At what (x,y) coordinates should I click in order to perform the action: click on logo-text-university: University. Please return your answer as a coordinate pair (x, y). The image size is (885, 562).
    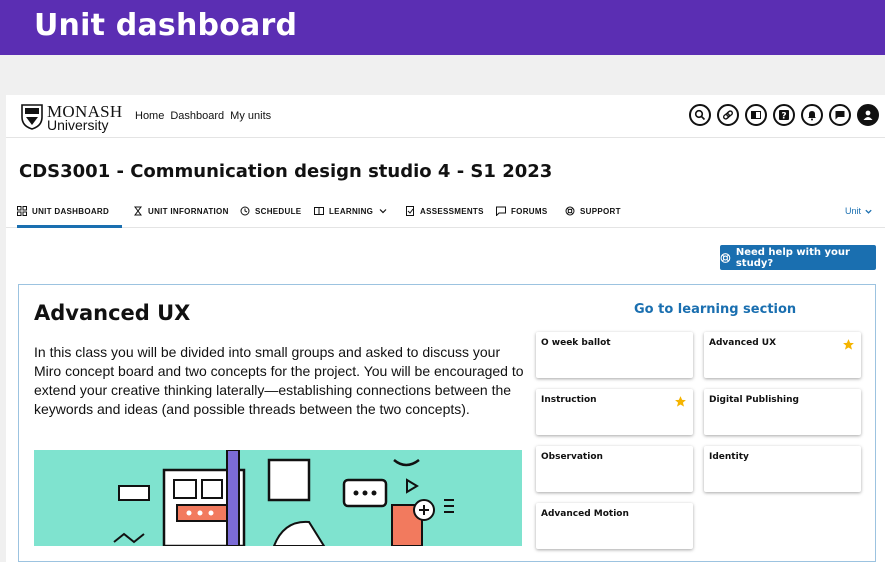
    Looking at the image, I should click on (78, 125).